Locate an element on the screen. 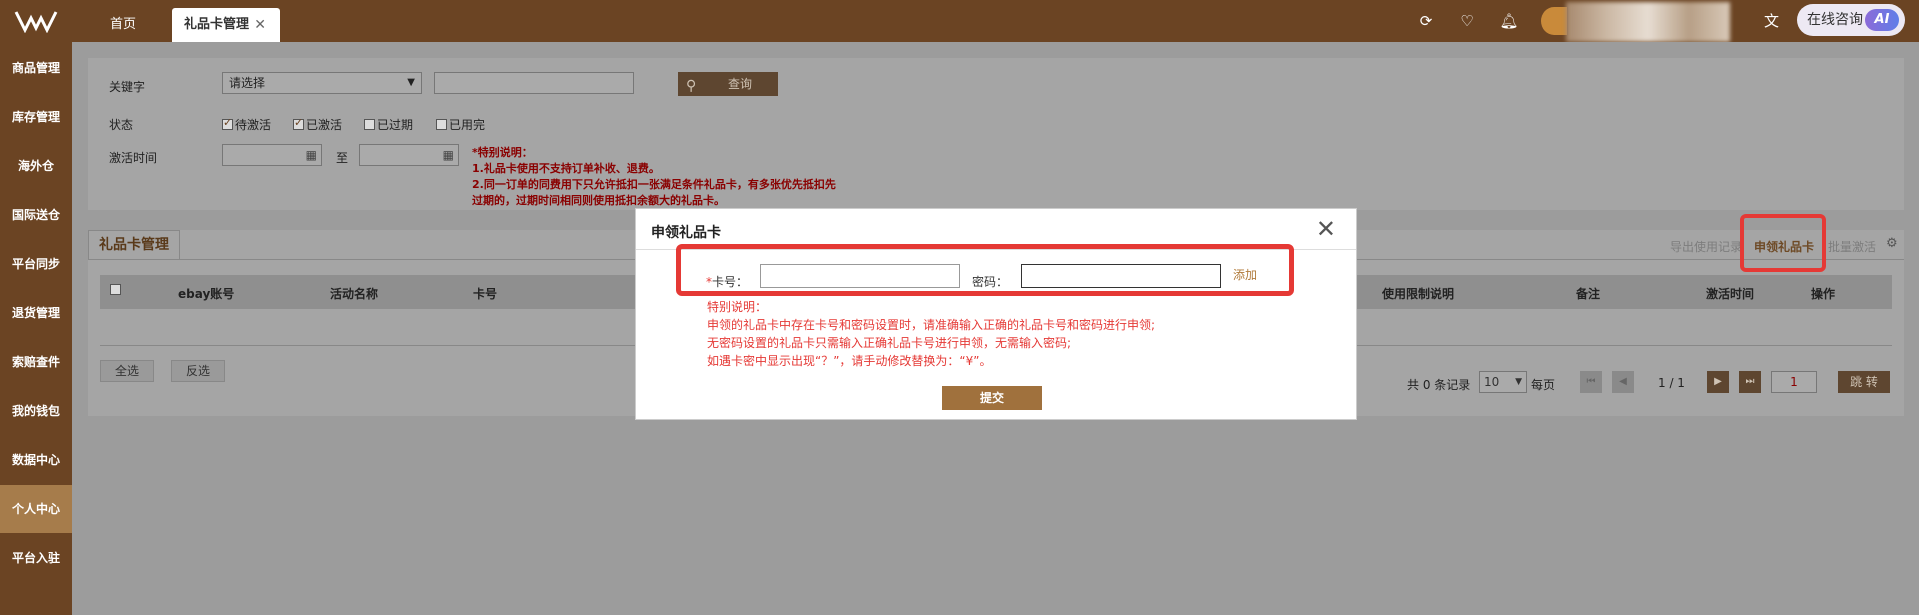 This screenshot has height=615, width=1919. sidebar-item-personal-center: 个人中心 is located at coordinates (36, 509).